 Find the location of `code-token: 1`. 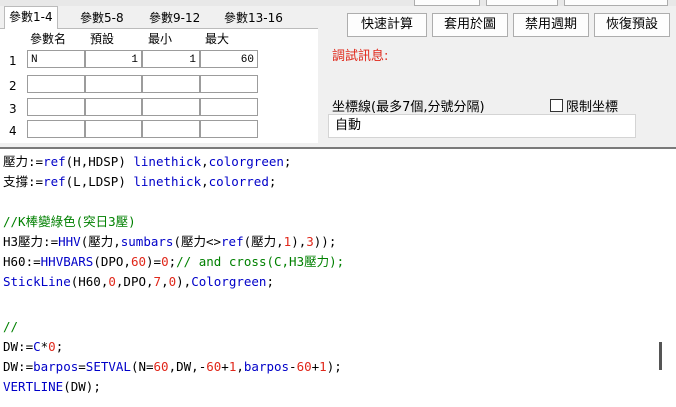

code-token: 1 is located at coordinates (323, 366).